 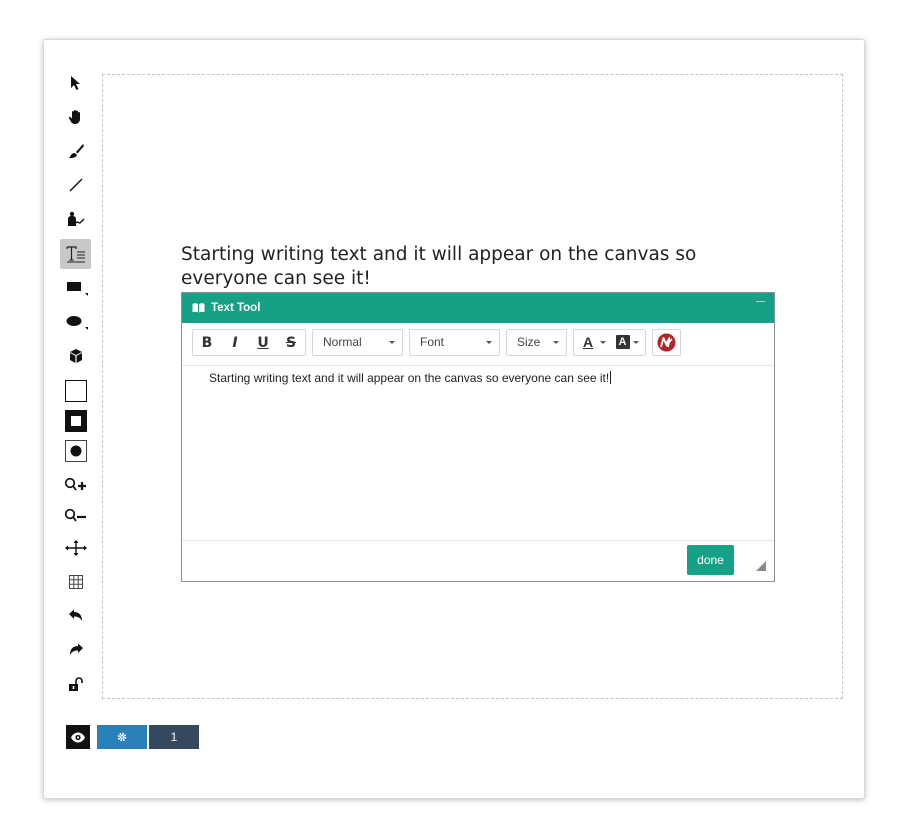 I want to click on eye-icon, so click(x=78, y=737).